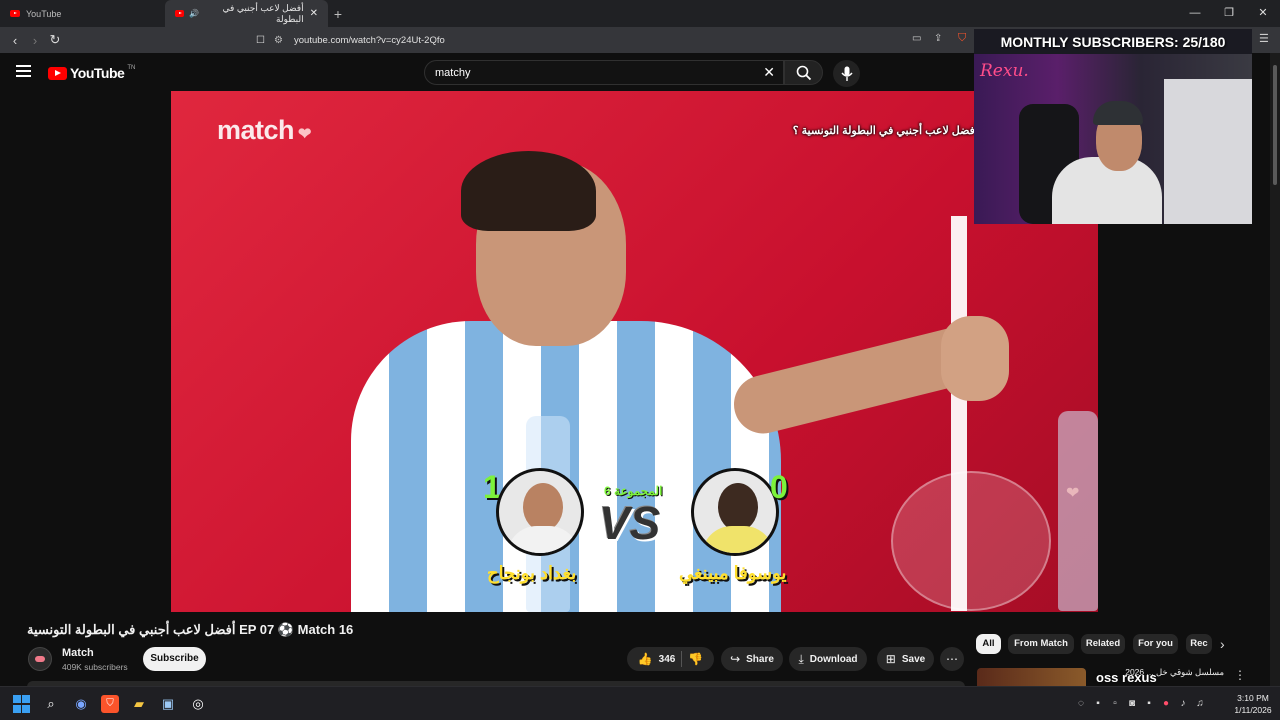 The image size is (1280, 720). Describe the element at coordinates (1195, 13) in the screenshot. I see `minimize-button: —` at that location.